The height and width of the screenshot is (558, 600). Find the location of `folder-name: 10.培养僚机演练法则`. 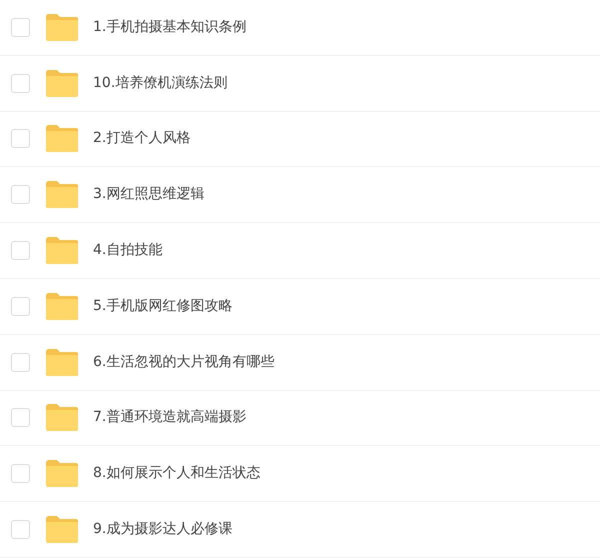

folder-name: 10.培养僚机演练法则 is located at coordinates (160, 83).